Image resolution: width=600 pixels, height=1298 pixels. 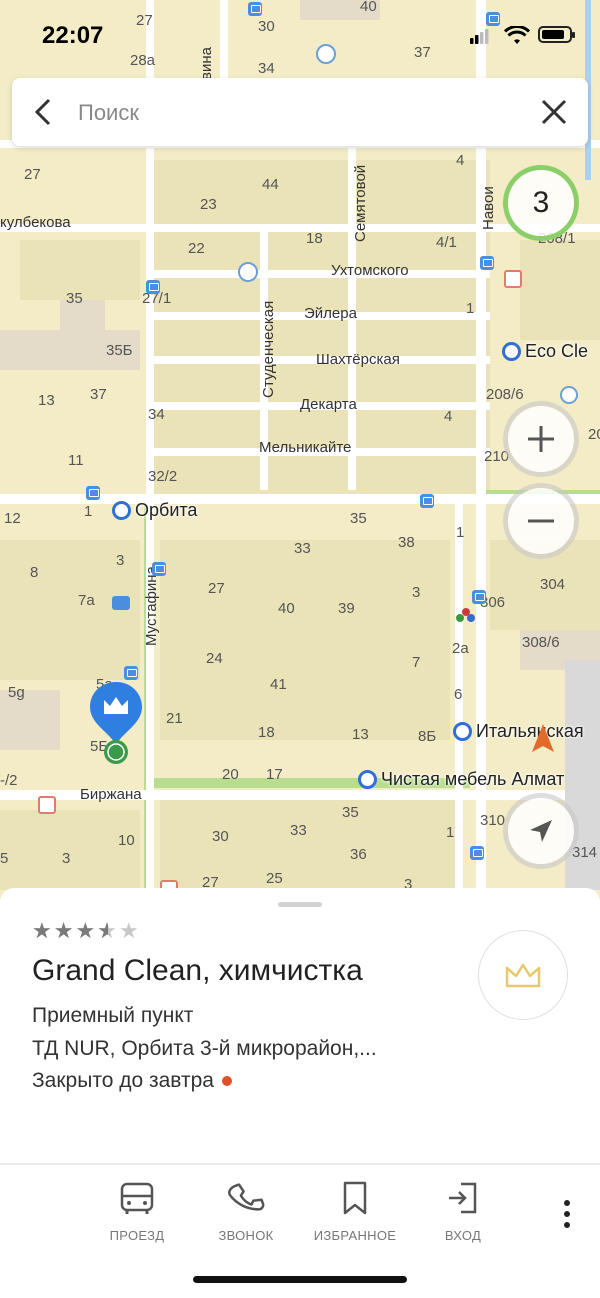 What do you see at coordinates (35, 222) in the screenshot?
I see `street-label-kulbekova: кулбекова` at bounding box center [35, 222].